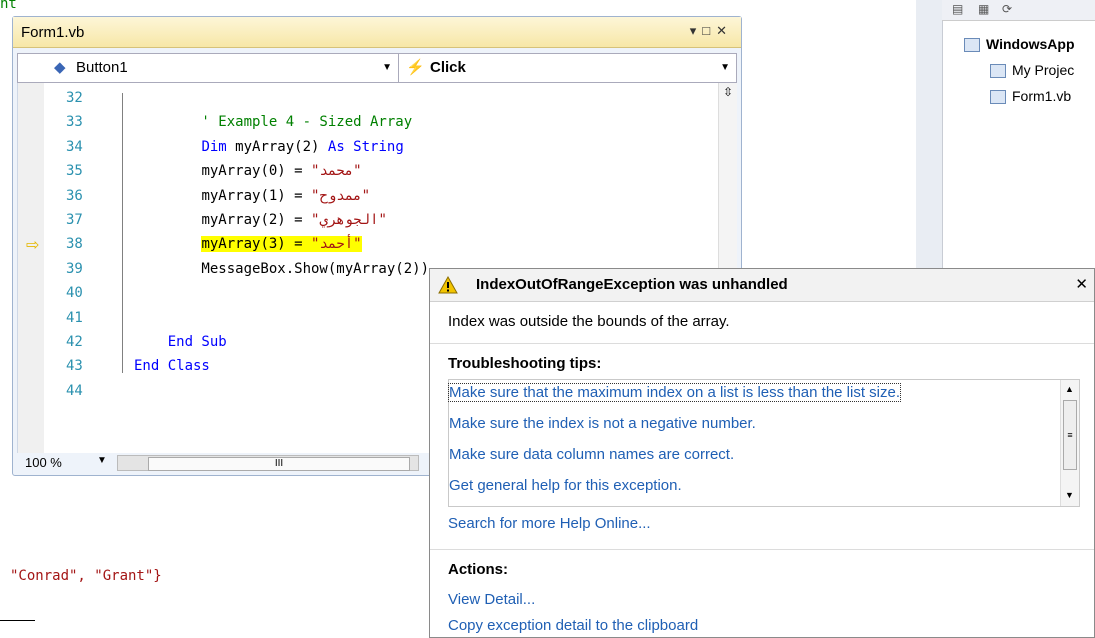 The image size is (1095, 638). Describe the element at coordinates (565, 485) in the screenshot. I see `tip-link: Get general help for this exception.` at that location.